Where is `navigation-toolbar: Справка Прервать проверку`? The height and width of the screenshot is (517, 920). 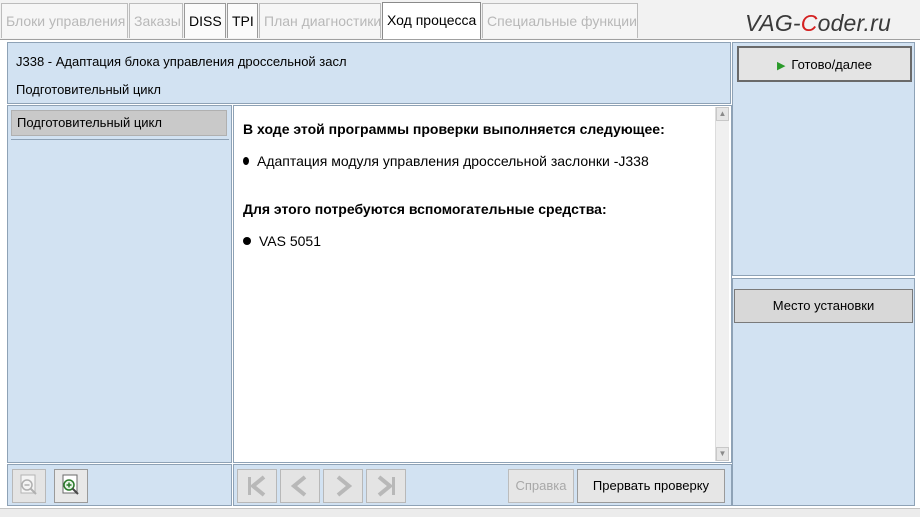
navigation-toolbar: Справка Прервать проверку is located at coordinates (482, 485).